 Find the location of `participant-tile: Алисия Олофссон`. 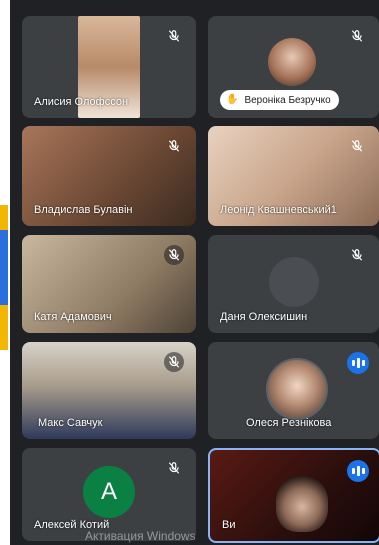

participant-tile: Алисия Олофссон is located at coordinates (109, 67).